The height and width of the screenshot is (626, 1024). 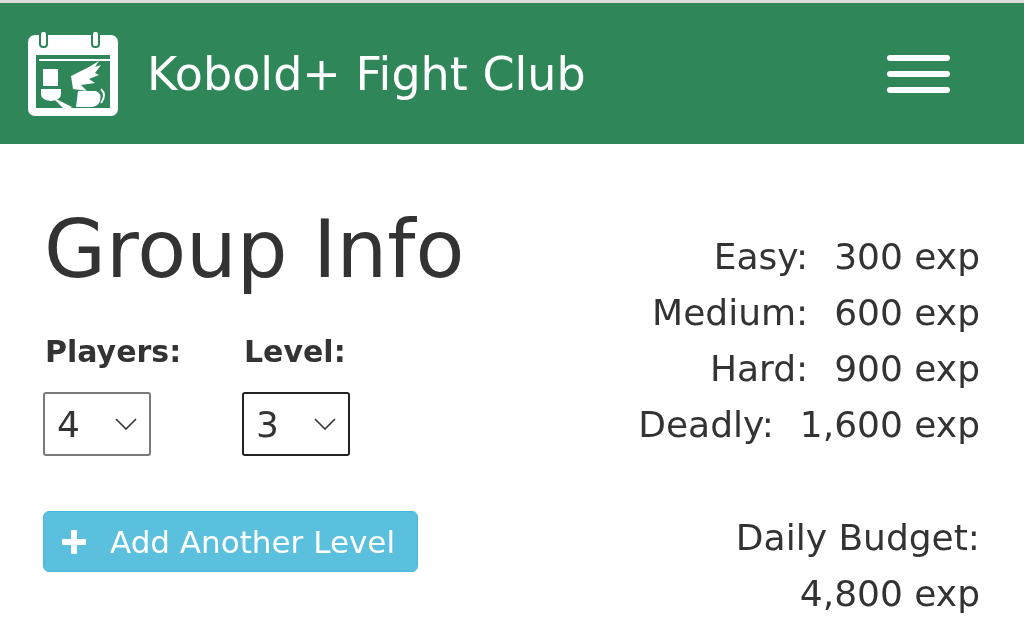 What do you see at coordinates (706, 425) in the screenshot?
I see `threshold-label: Deadly:` at bounding box center [706, 425].